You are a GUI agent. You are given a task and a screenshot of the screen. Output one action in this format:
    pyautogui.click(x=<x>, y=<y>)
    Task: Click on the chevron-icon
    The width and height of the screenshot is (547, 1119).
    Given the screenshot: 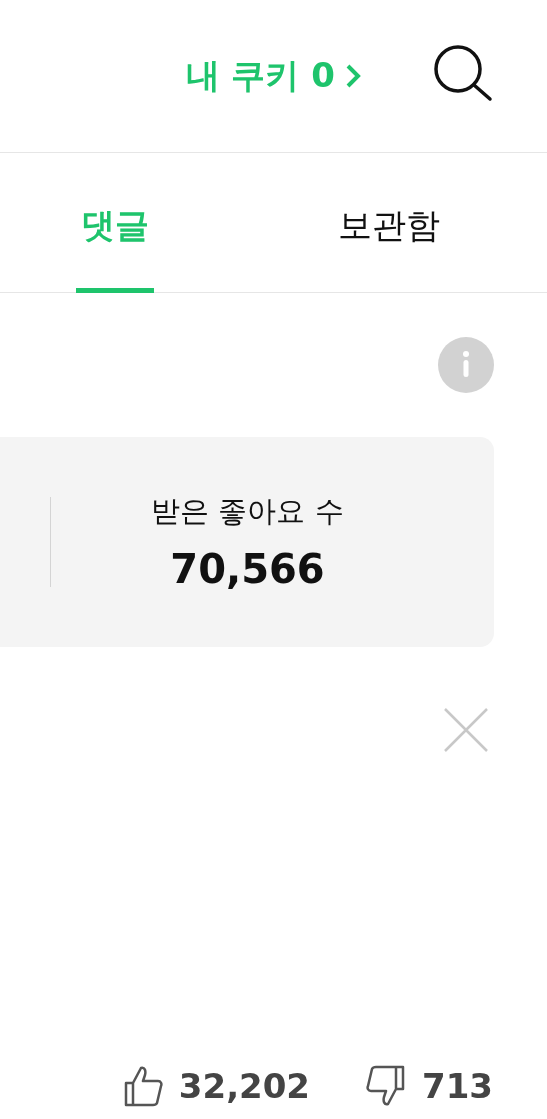 What is the action you would take?
    pyautogui.click(x=353, y=76)
    